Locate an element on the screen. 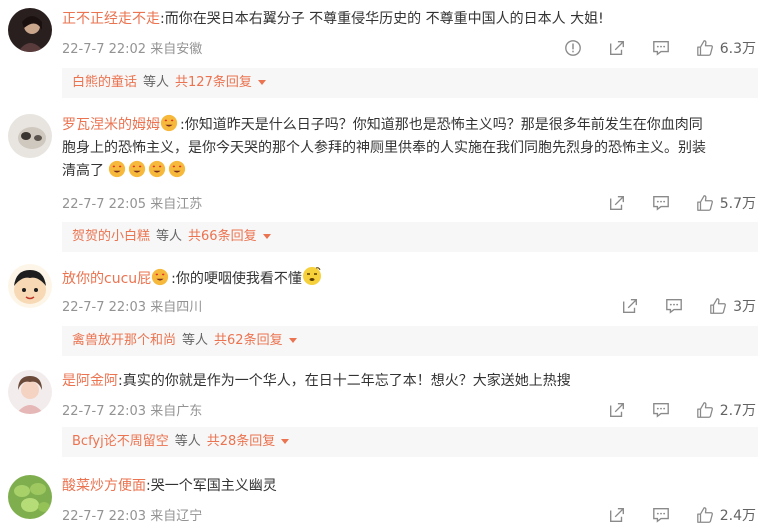 This screenshot has height=529, width=776. comment-username: 是阿金阿 is located at coordinates (90, 381).